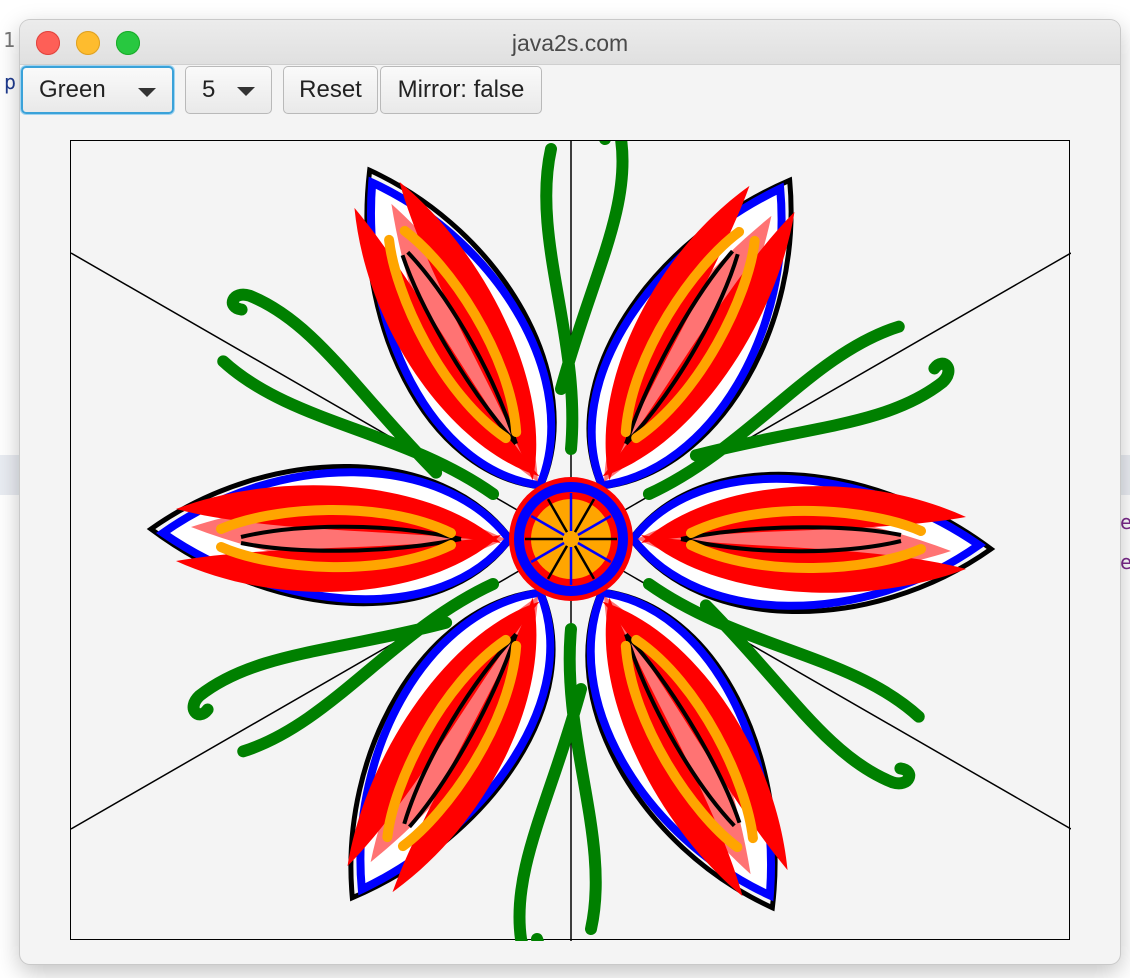 The width and height of the screenshot is (1130, 978). I want to click on mirror-toggle-button: Mirror: false, so click(461, 90).